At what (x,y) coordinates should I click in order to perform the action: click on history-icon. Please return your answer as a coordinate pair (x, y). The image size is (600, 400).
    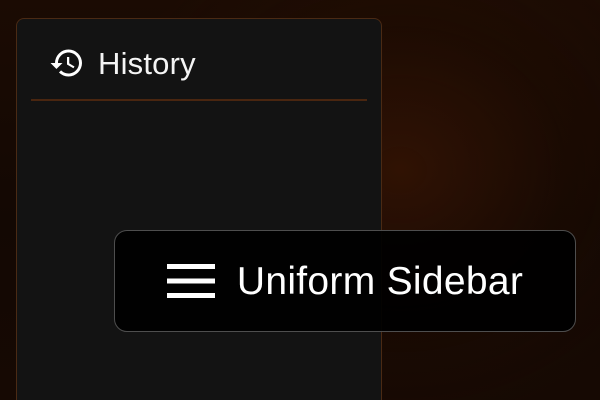
    Looking at the image, I should click on (66, 63).